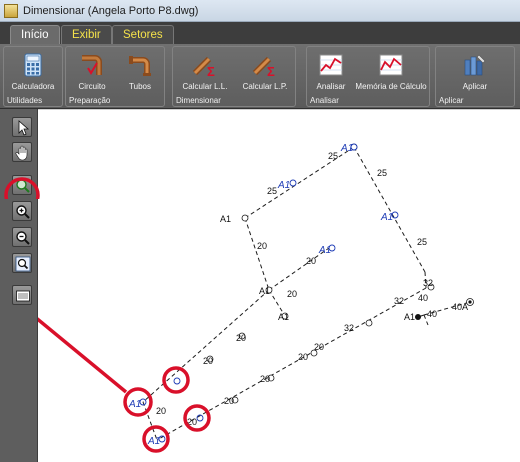 This screenshot has height=462, width=520. What do you see at coordinates (111, 10) in the screenshot?
I see `window-title: Dimensionar (Angela Porto P8.dwg)` at bounding box center [111, 10].